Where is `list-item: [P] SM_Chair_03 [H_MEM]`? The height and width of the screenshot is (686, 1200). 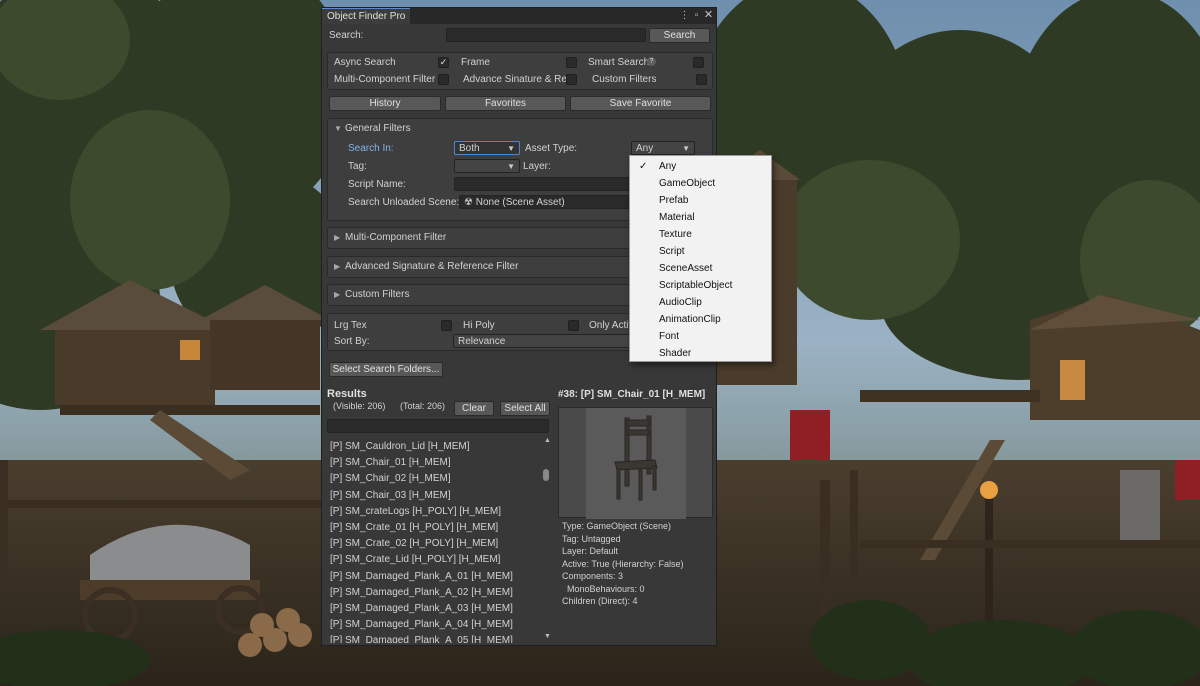 list-item: [P] SM_Chair_03 [H_MEM] is located at coordinates (390, 496).